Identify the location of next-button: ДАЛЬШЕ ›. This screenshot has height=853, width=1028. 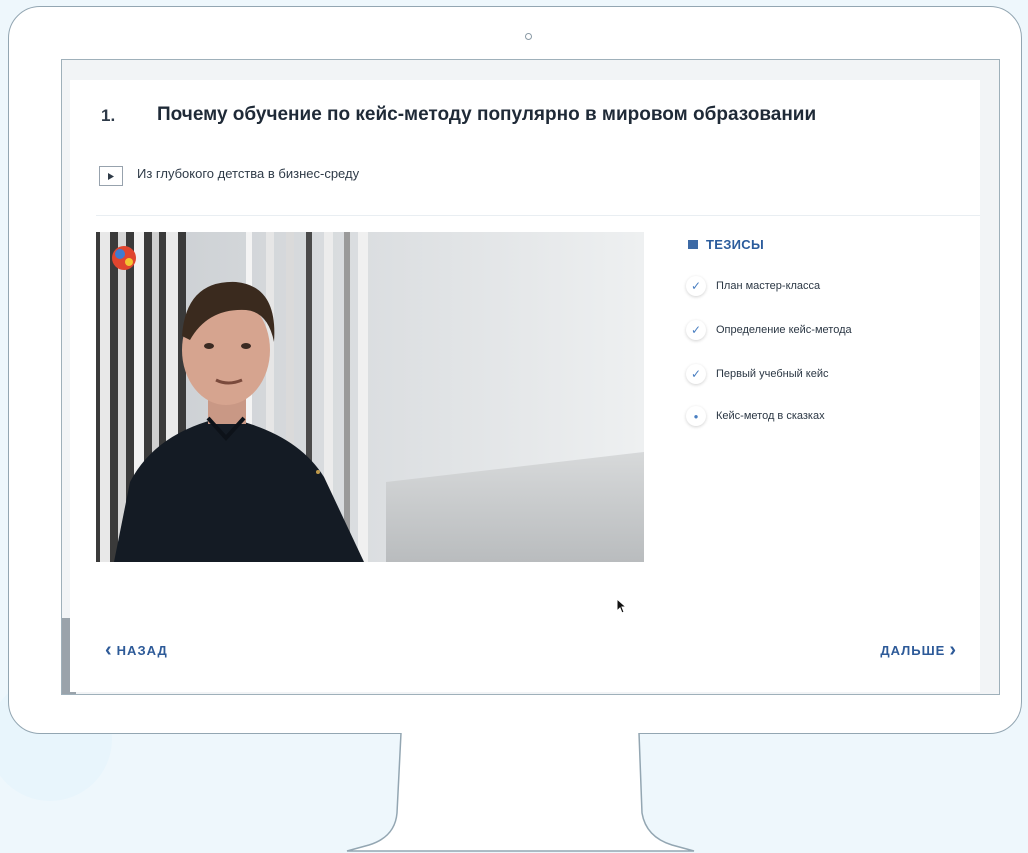
(918, 650).